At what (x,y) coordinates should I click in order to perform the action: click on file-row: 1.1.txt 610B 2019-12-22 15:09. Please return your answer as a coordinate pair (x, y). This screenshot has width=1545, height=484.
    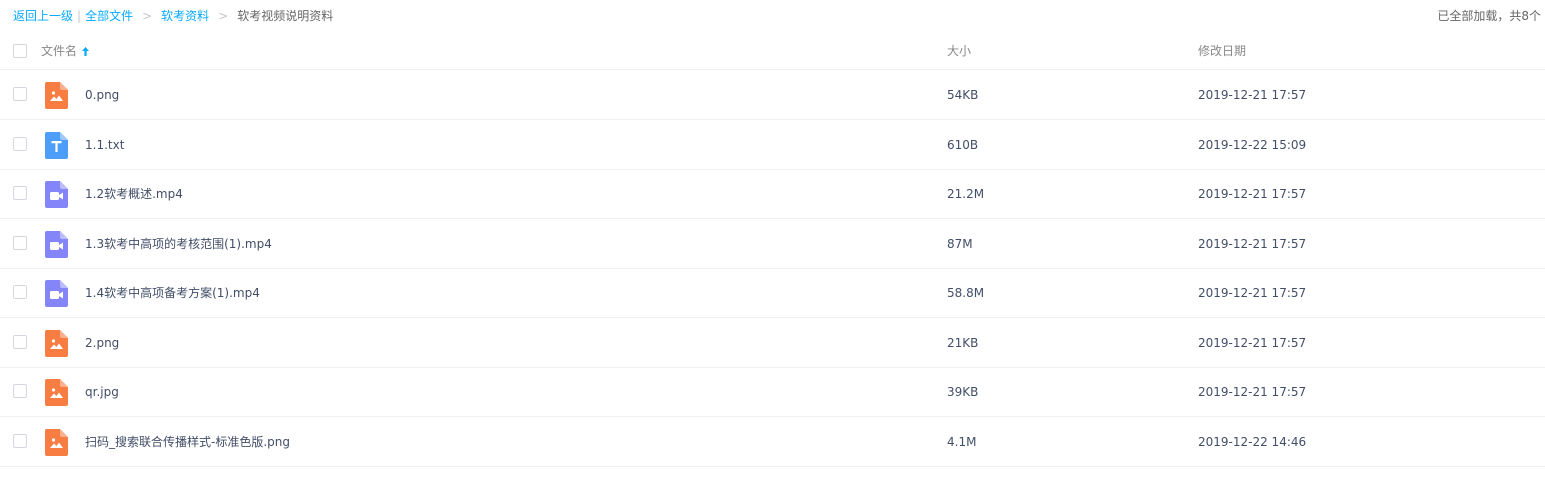
    Looking at the image, I should click on (772, 145).